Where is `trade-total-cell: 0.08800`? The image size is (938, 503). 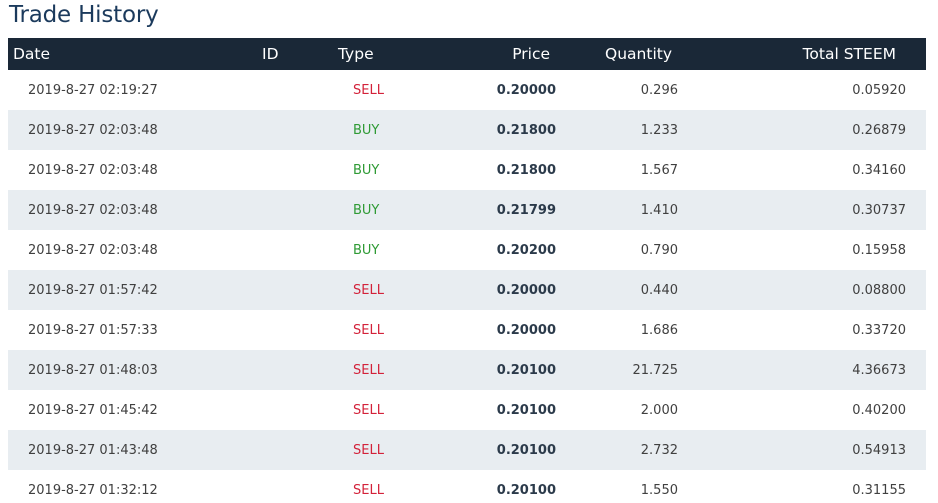
trade-total-cell: 0.08800 is located at coordinates (879, 290).